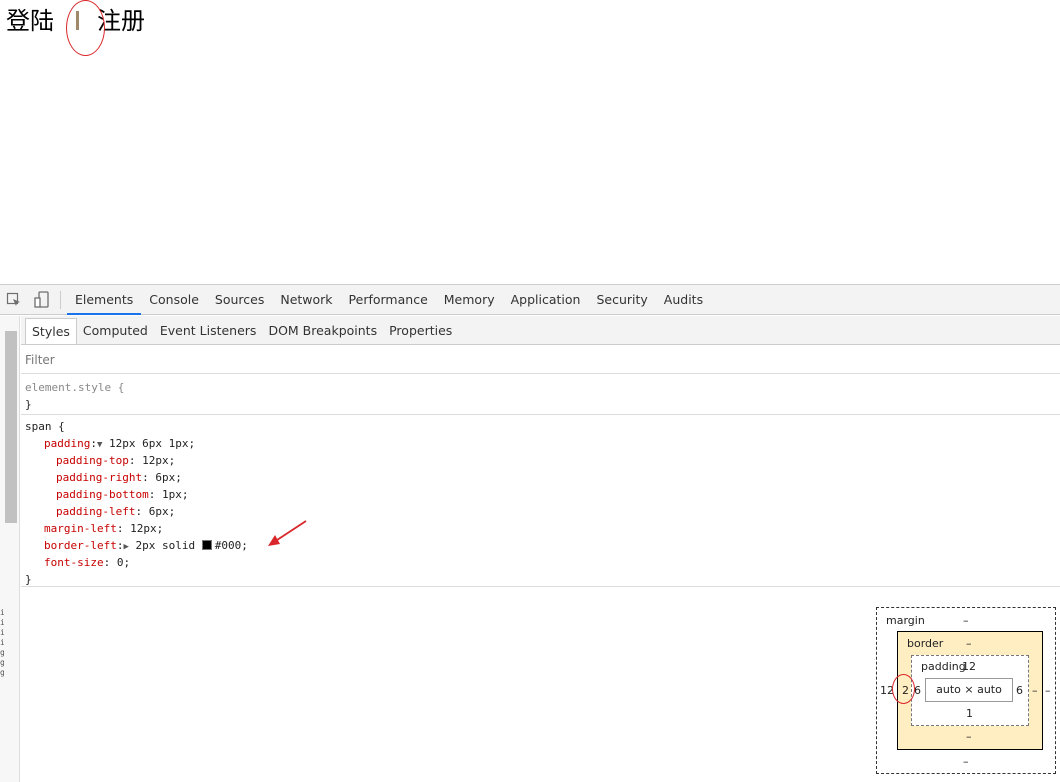 The width and height of the screenshot is (1060, 782). What do you see at coordinates (175, 494) in the screenshot?
I see `prop-value: 1px;` at bounding box center [175, 494].